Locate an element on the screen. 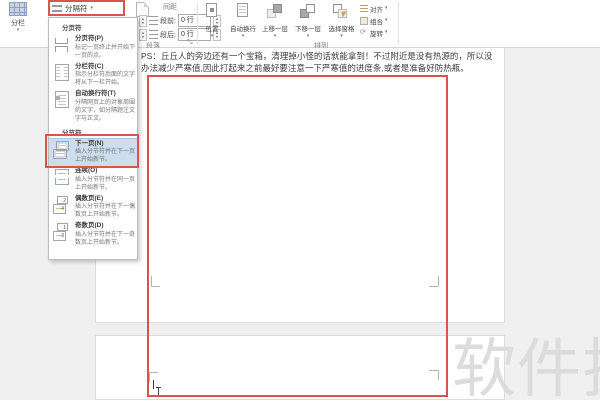 Image resolution: width=600 pixels, height=400 pixels. wrap-text-label: 自动换行 is located at coordinates (243, 29).